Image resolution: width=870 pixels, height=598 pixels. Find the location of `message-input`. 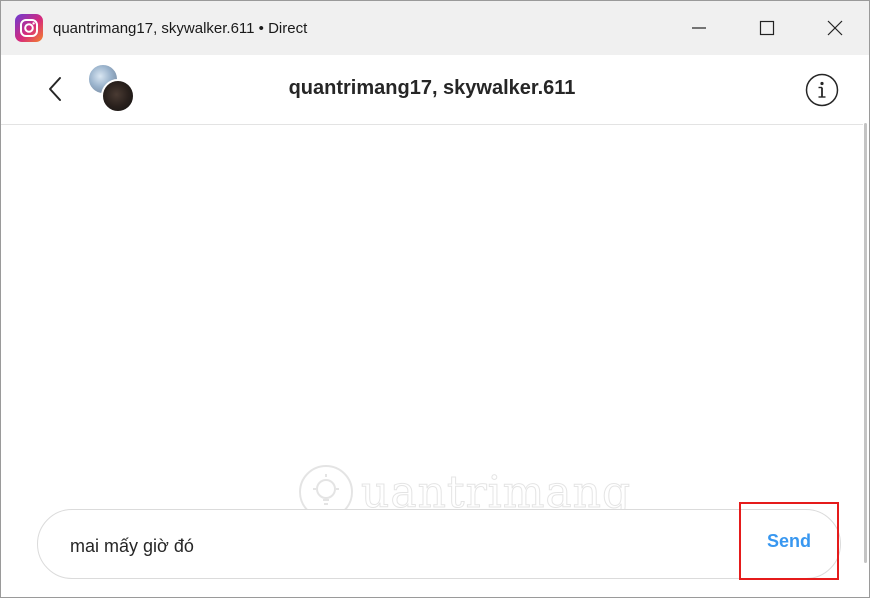

message-input is located at coordinates (390, 546).